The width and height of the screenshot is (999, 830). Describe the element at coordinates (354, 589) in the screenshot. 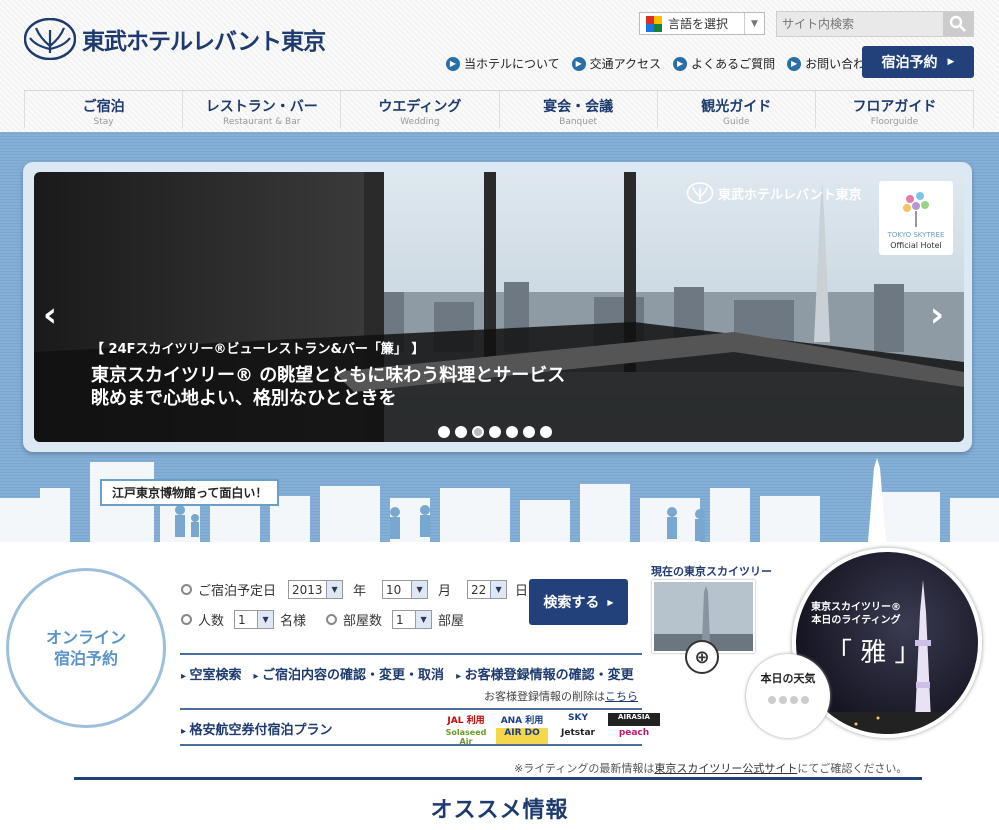

I see `checkin-row: ご宿泊予定日 2013 ▼ 年 10 ▼ 月 22 ▼ 日` at that location.